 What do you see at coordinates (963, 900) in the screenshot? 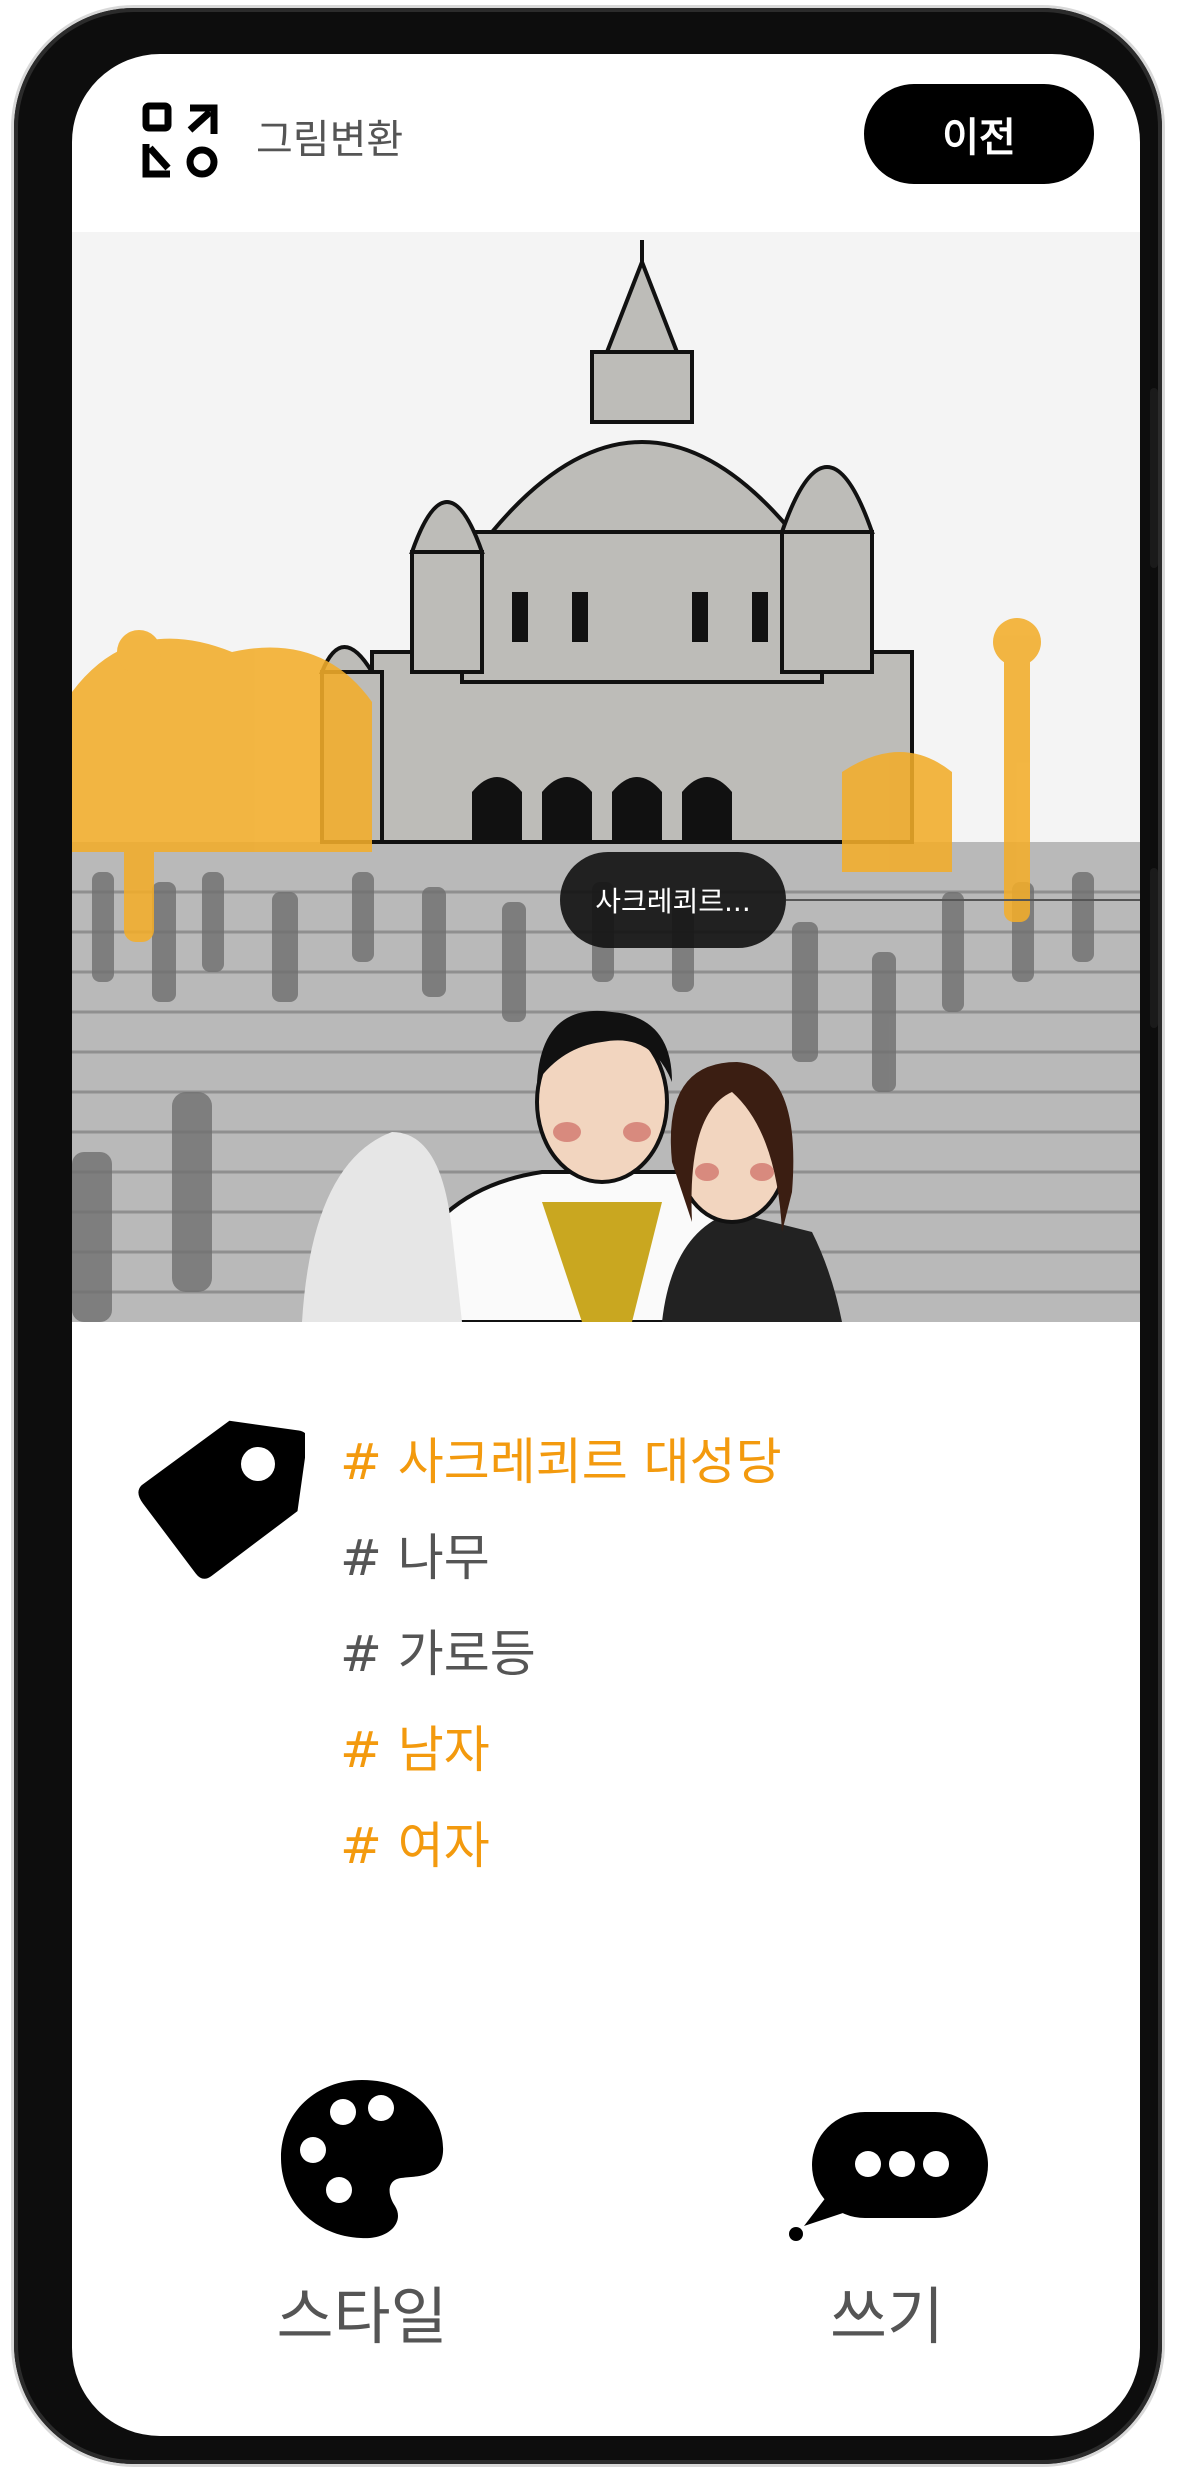
I see `tooltip-pointer-line` at bounding box center [963, 900].